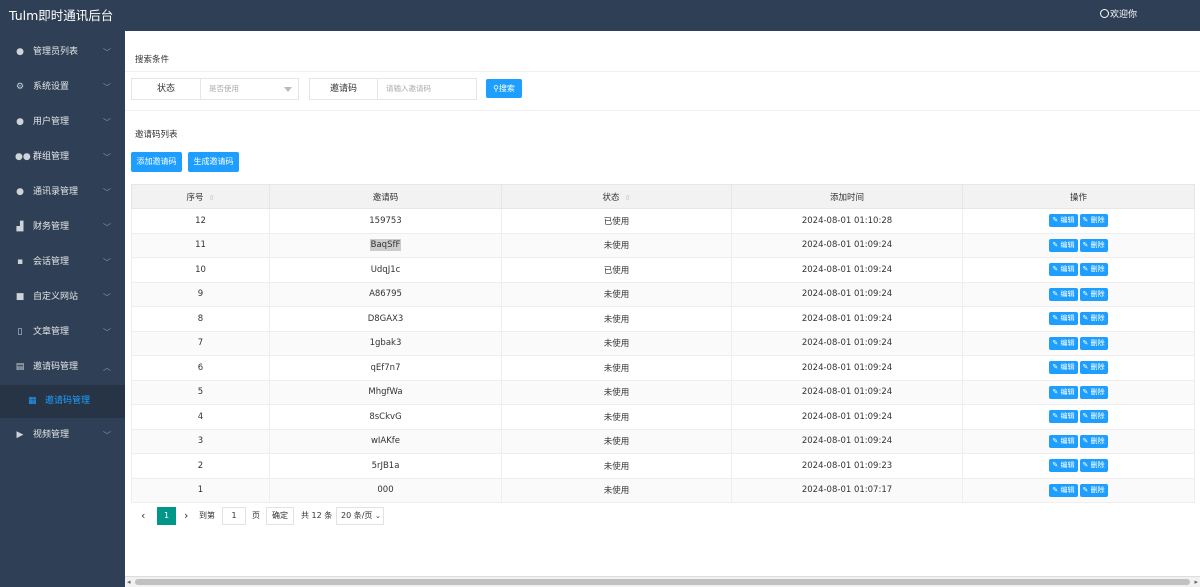 This screenshot has height=587, width=1200. I want to click on search-button-label: 搜索, so click(506, 88).